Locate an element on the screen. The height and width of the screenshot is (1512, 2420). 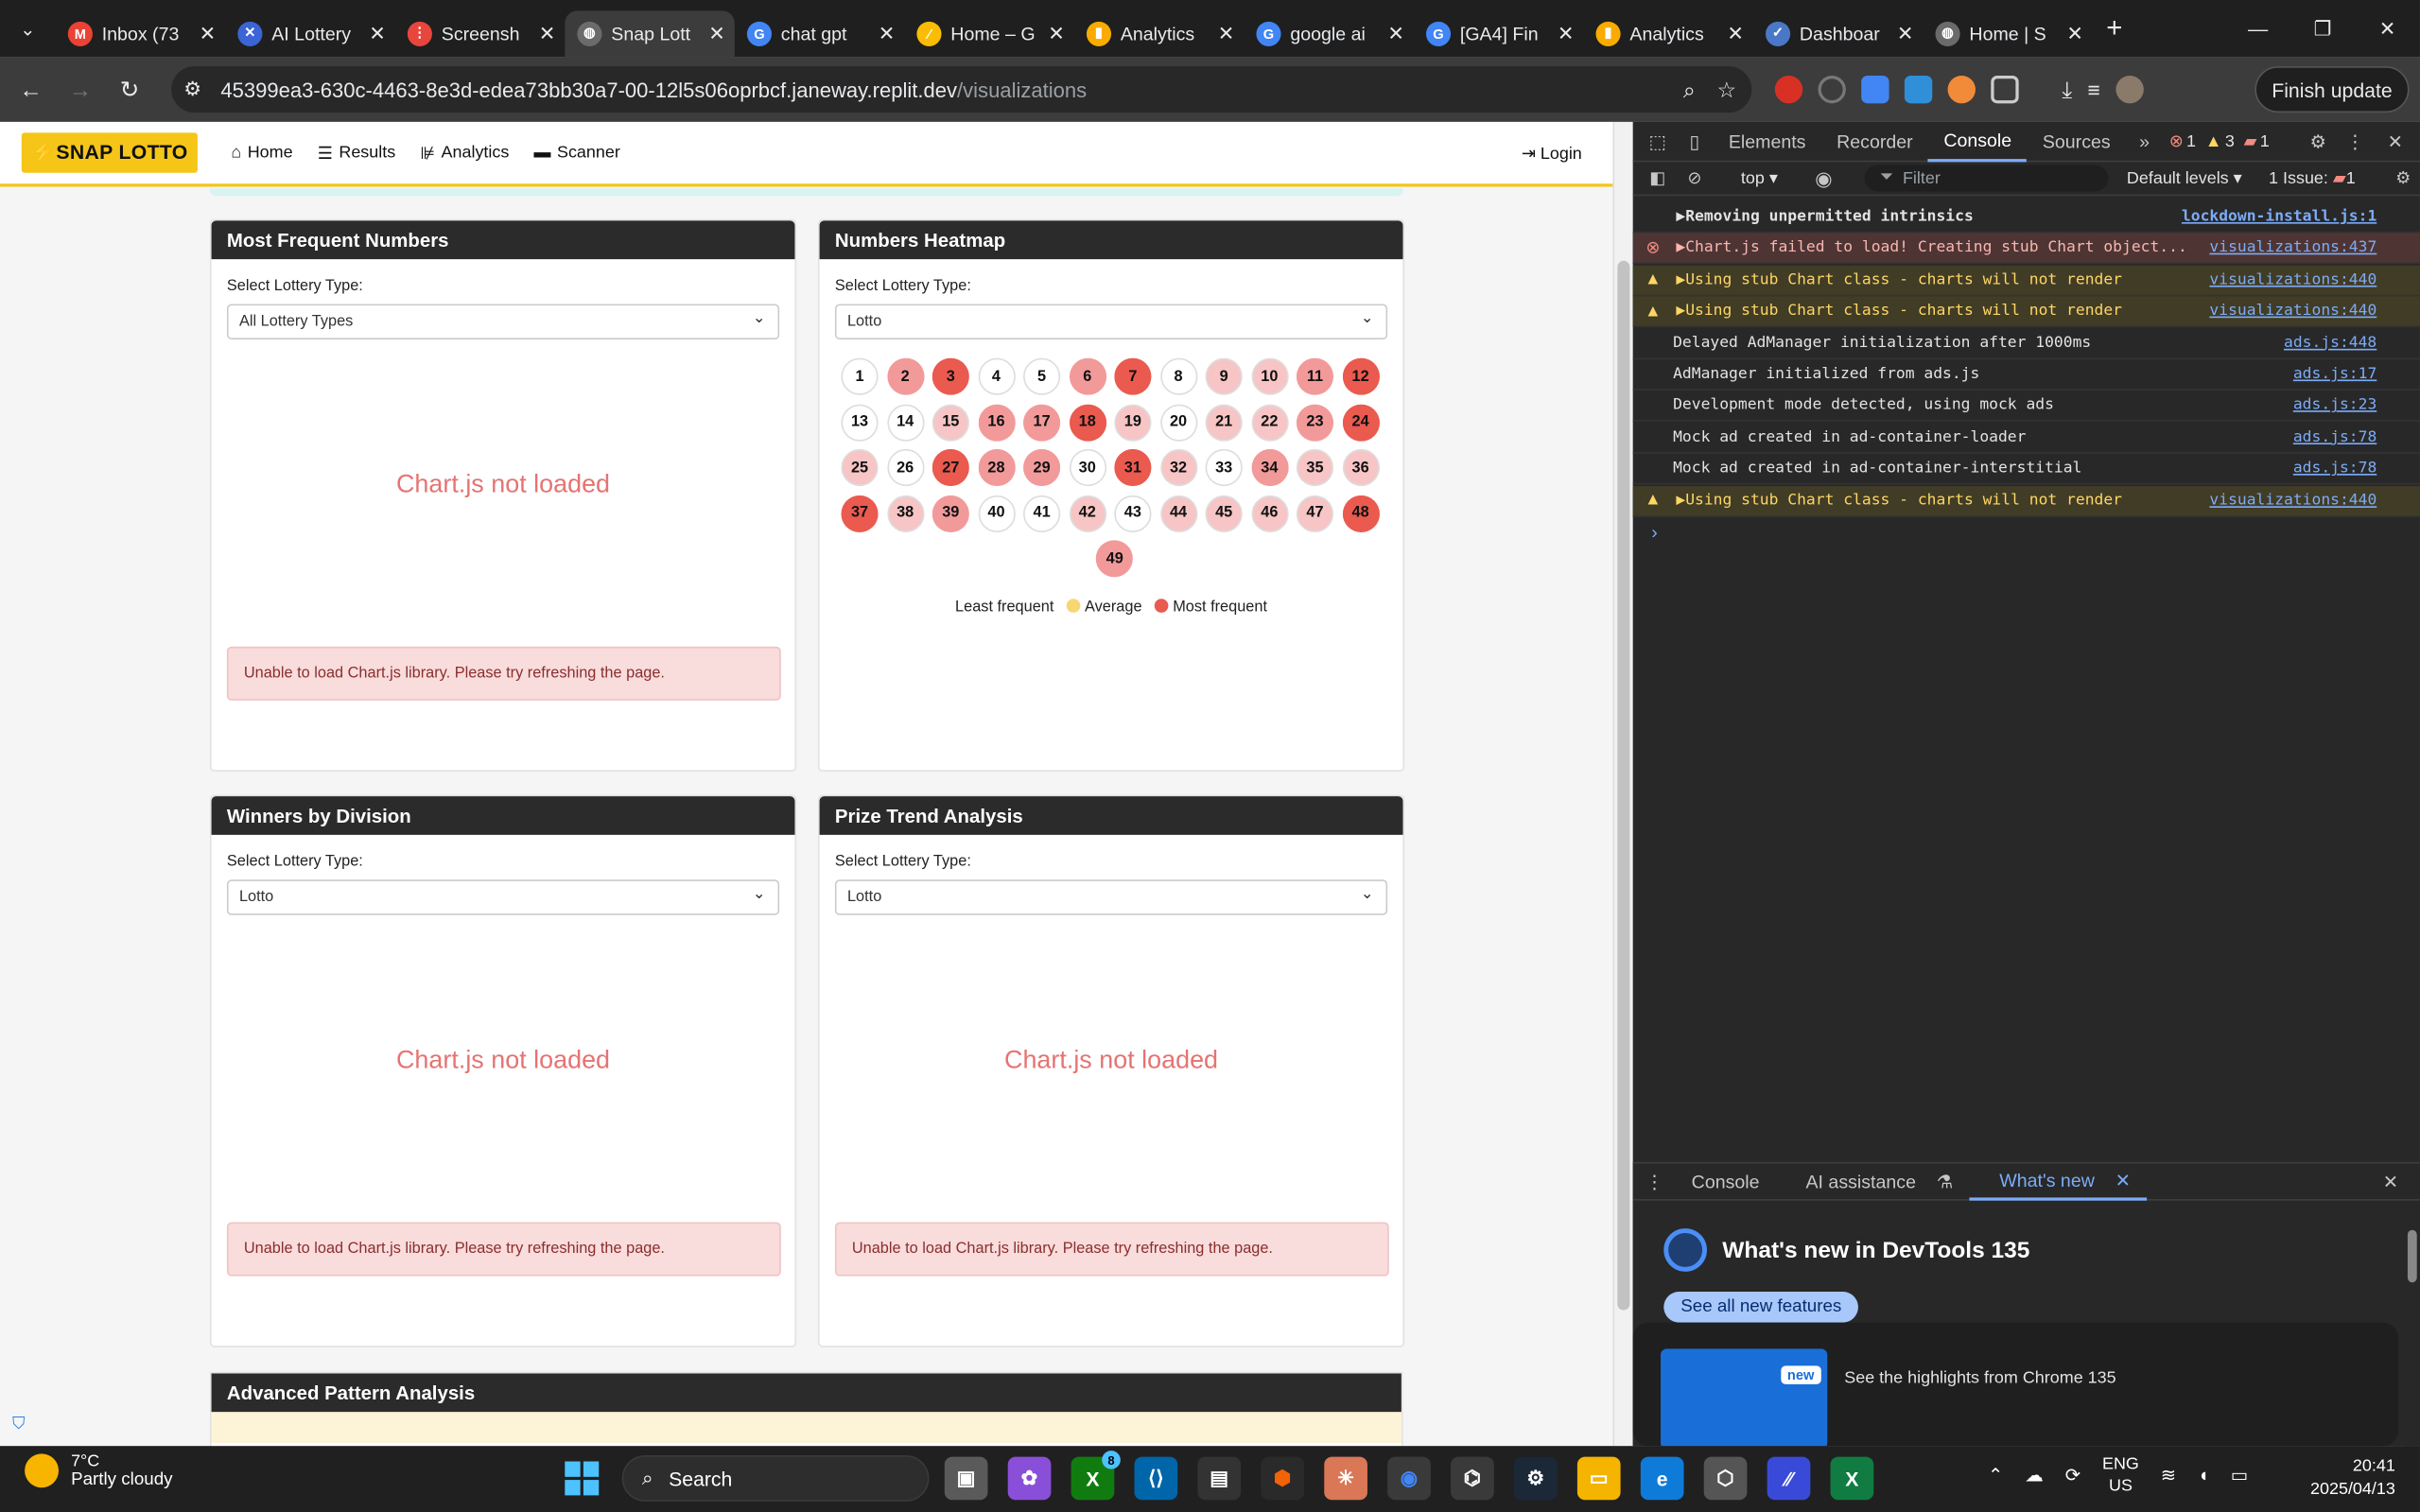
replit-icon: ⬢ is located at coordinates (1283, 1478).